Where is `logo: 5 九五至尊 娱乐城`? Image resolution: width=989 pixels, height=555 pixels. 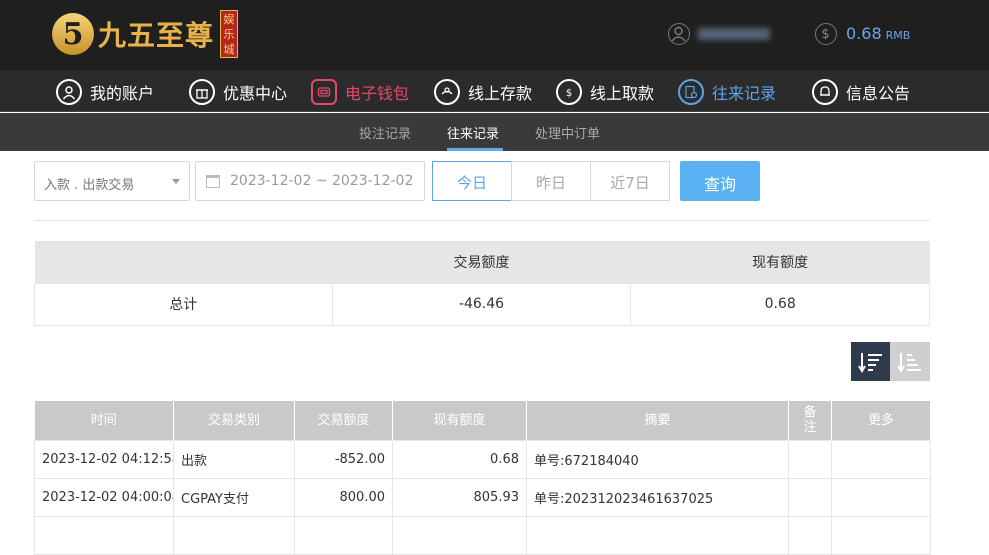 logo: 5 九五至尊 娱乐城 is located at coordinates (145, 34).